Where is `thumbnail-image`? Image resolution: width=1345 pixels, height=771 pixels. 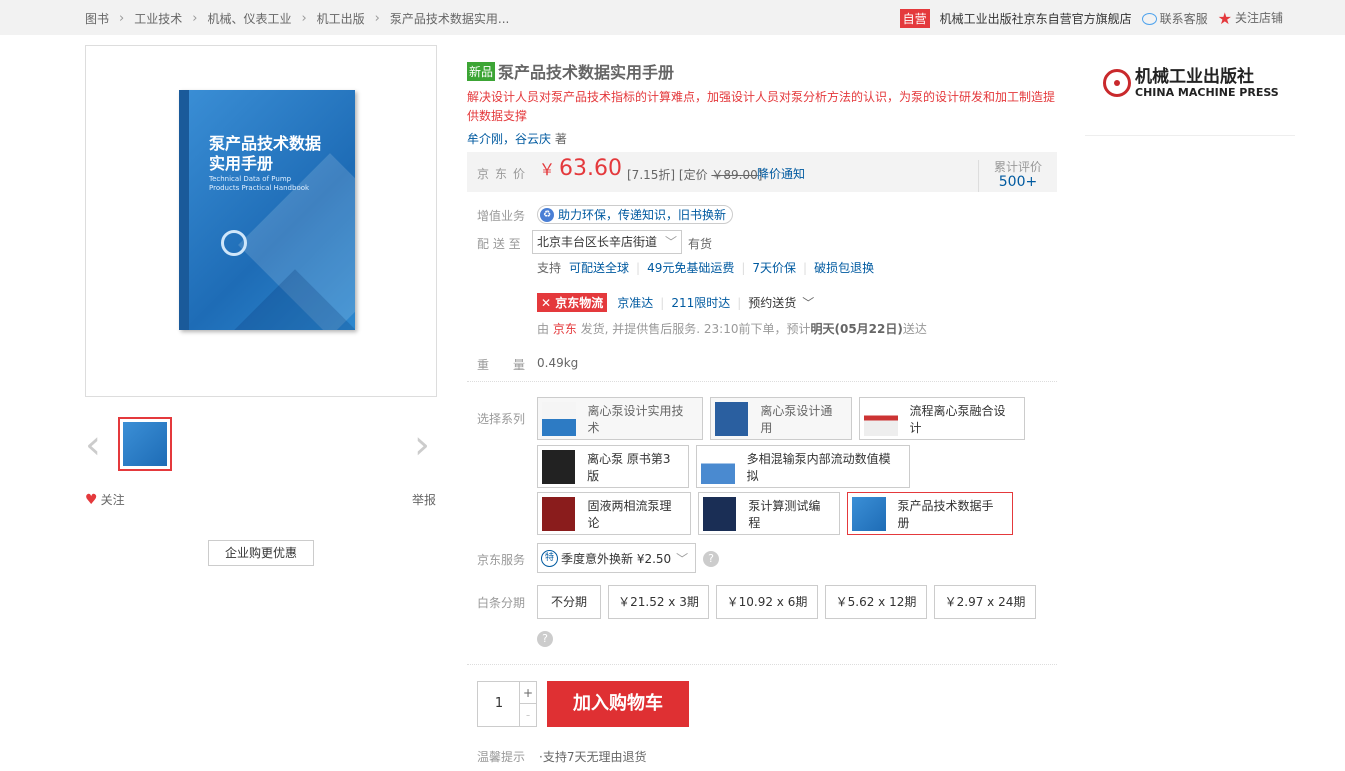 thumbnail-image is located at coordinates (145, 444).